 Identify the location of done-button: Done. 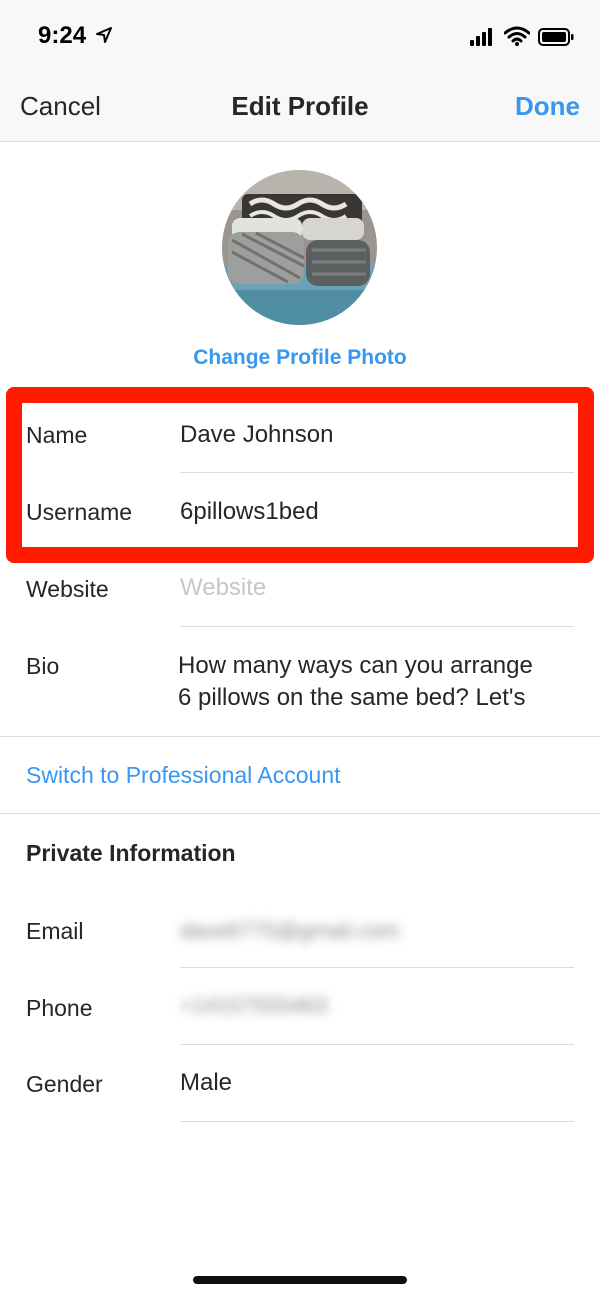
(547, 106).